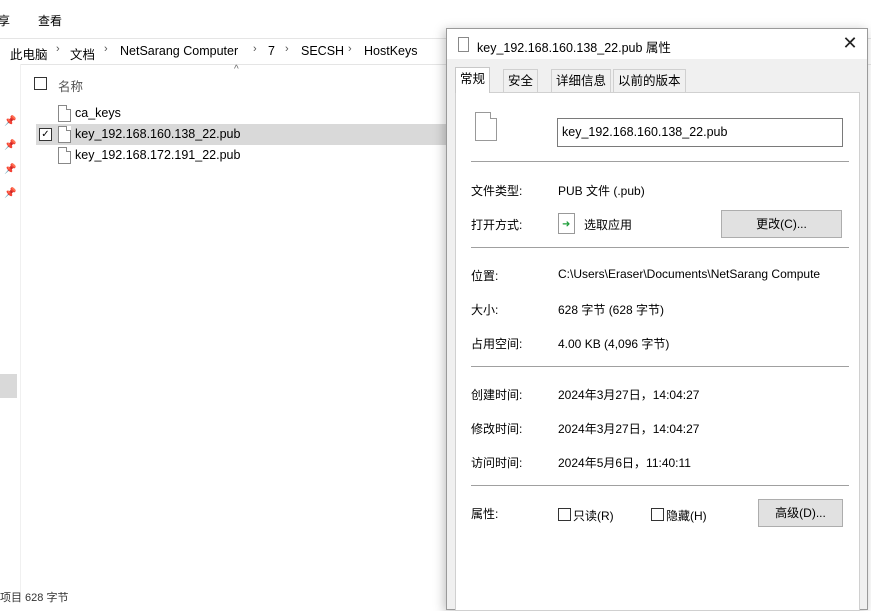  I want to click on filename-field, so click(700, 132).